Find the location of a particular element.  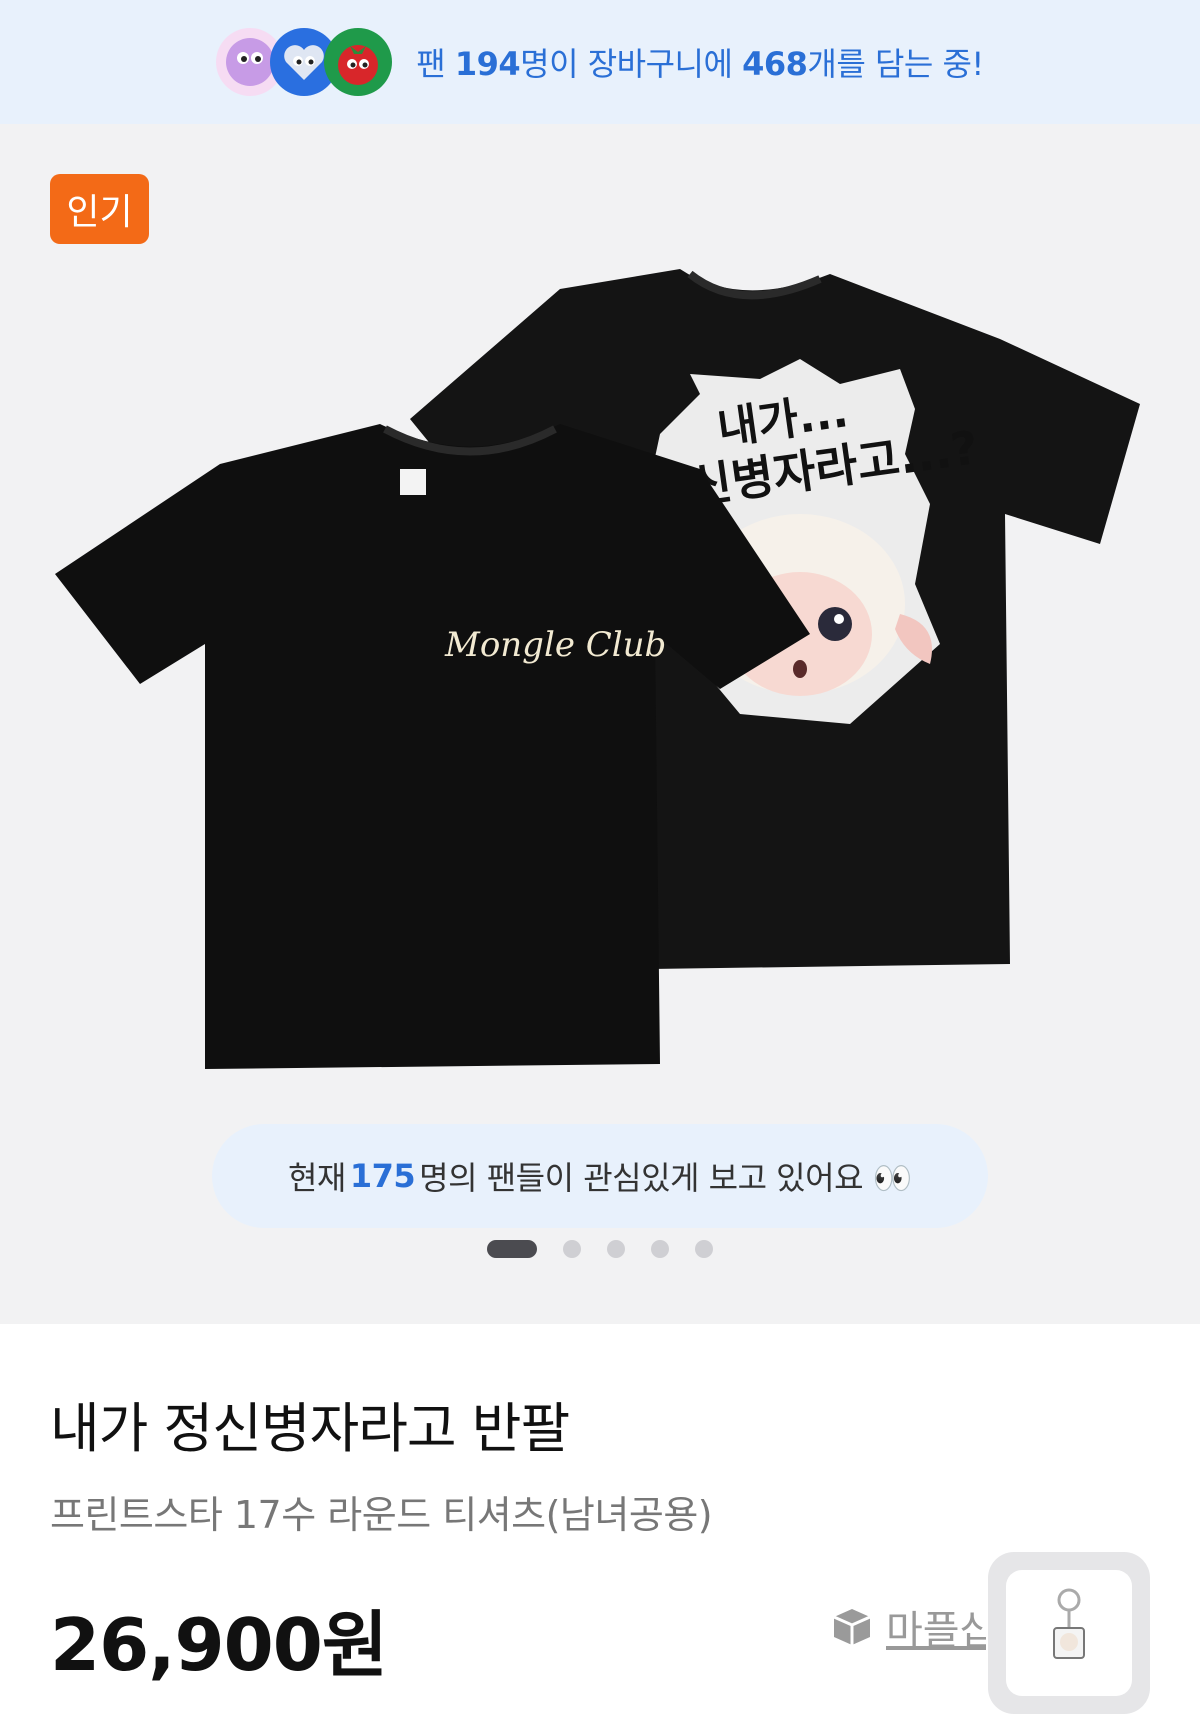

shop-link: 마플샵 is located at coordinates (908, 1627).